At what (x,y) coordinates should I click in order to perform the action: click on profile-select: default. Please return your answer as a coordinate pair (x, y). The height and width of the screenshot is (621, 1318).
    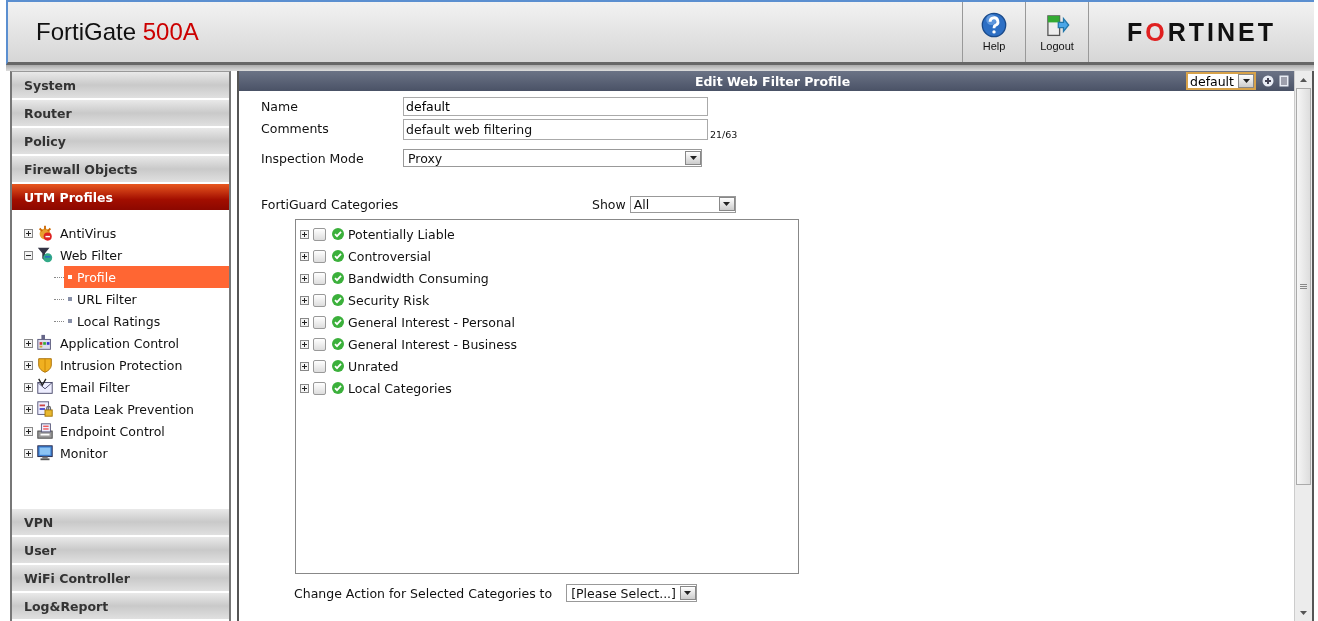
    Looking at the image, I should click on (1221, 81).